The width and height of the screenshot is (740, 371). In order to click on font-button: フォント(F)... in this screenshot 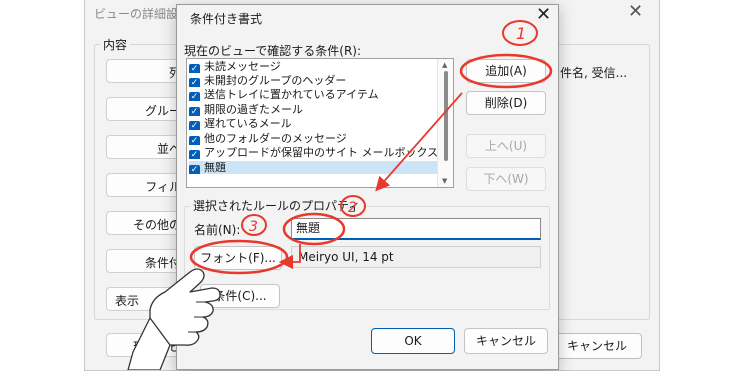, I will do `click(238, 258)`.